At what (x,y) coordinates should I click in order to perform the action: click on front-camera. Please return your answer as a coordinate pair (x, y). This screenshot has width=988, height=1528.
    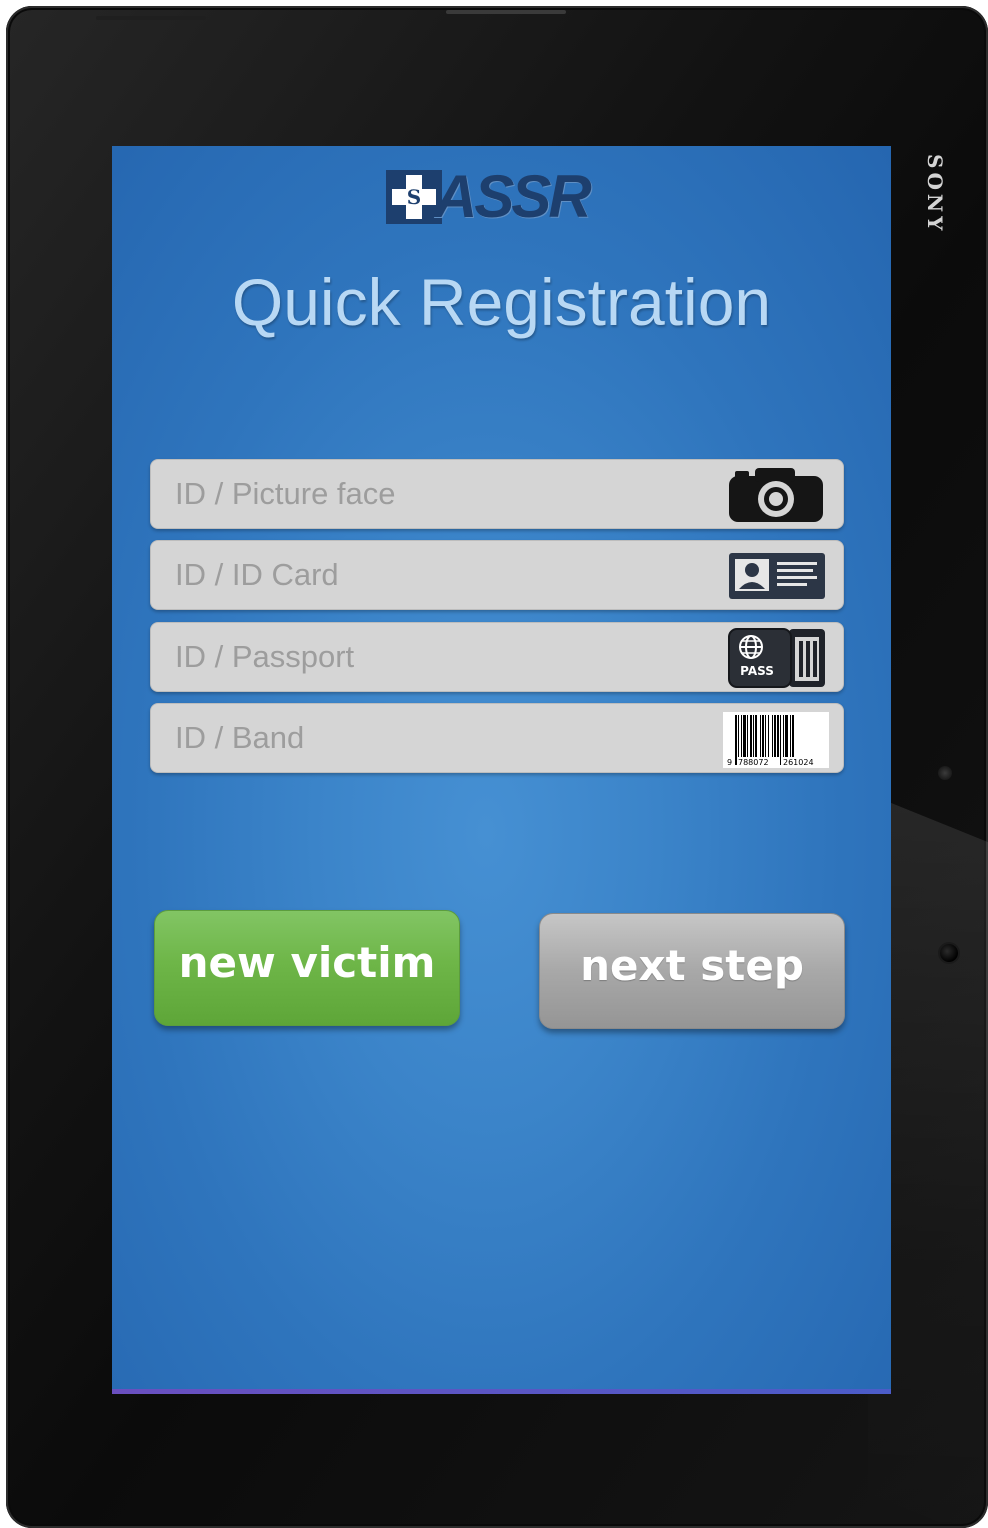
    Looking at the image, I should click on (949, 953).